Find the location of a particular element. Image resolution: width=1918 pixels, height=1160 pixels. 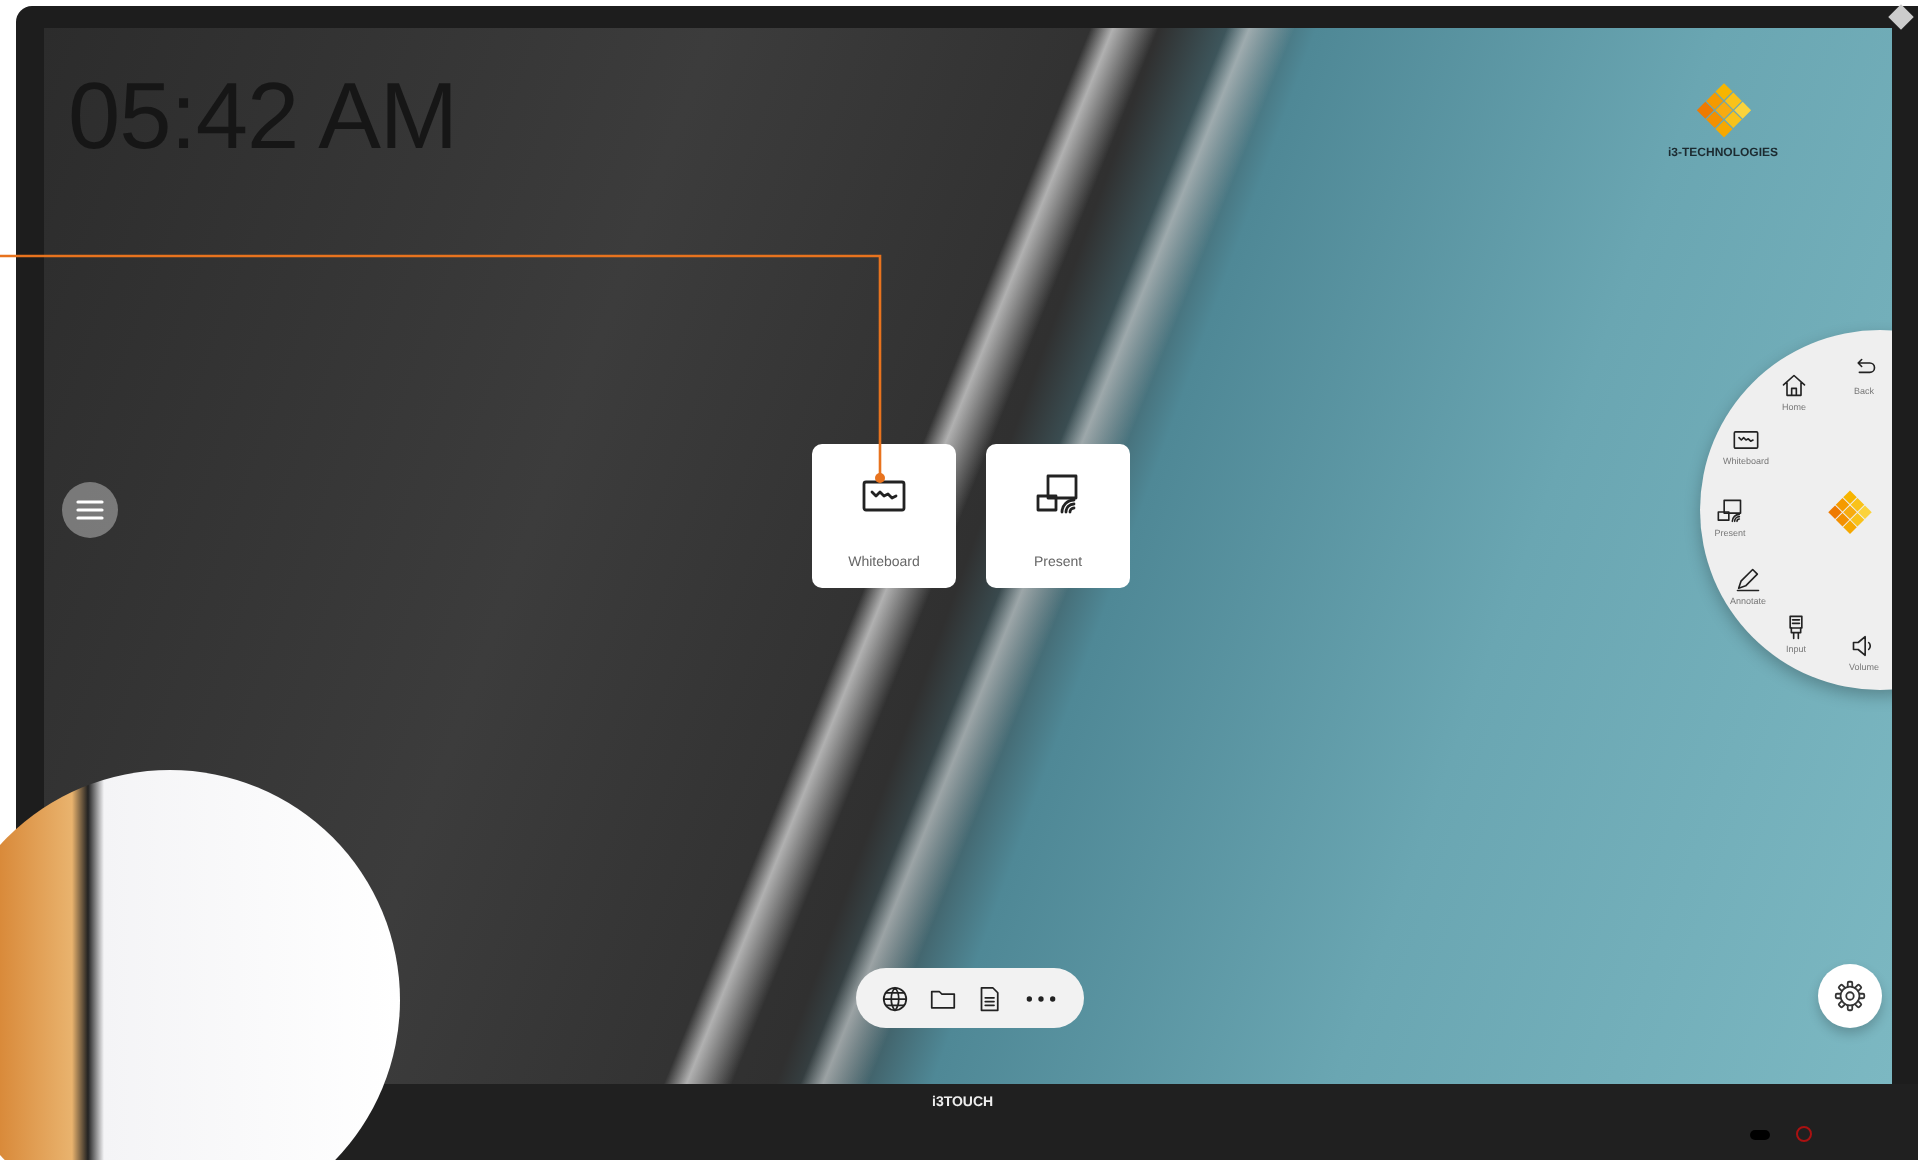

sensor-icon is located at coordinates (1760, 1135).